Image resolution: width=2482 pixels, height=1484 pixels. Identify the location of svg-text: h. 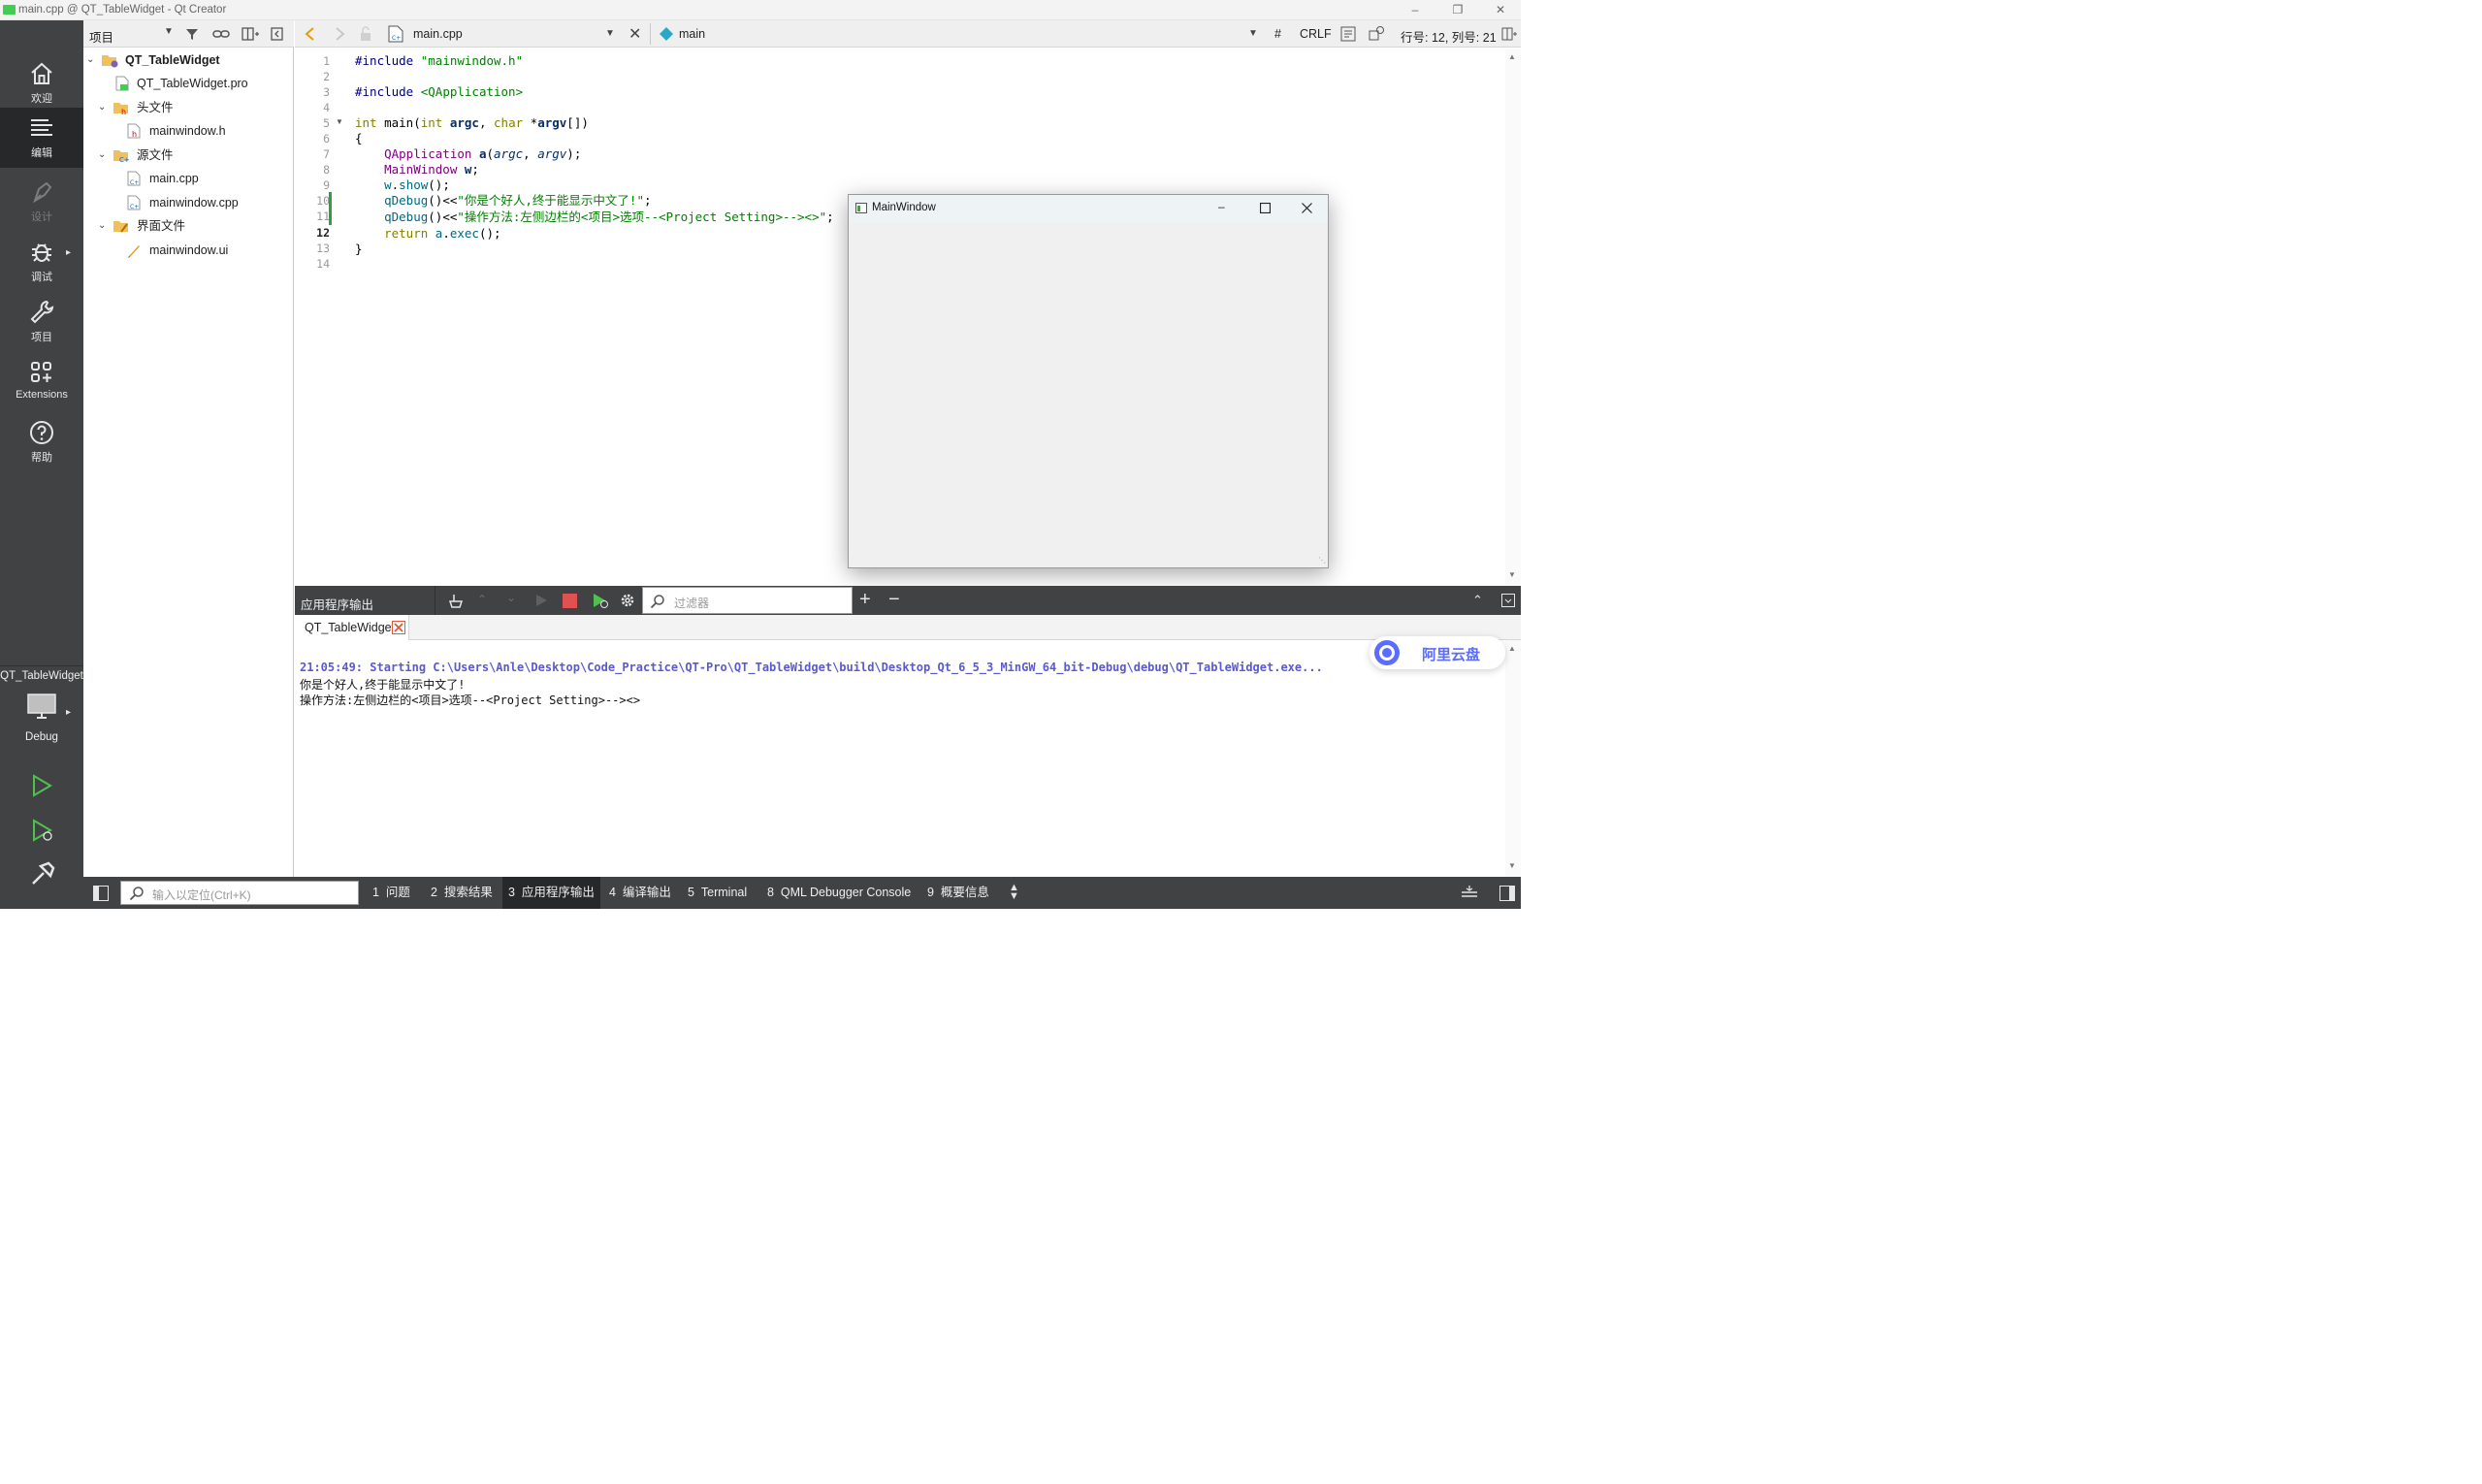
(123, 112).